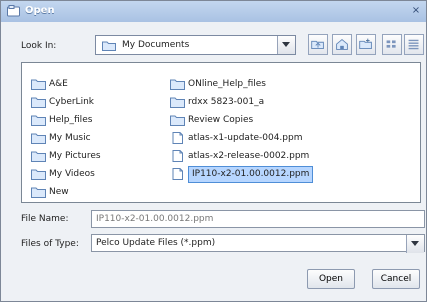 This screenshot has width=427, height=302. I want to click on file-type-label: Files of Type:, so click(50, 244).